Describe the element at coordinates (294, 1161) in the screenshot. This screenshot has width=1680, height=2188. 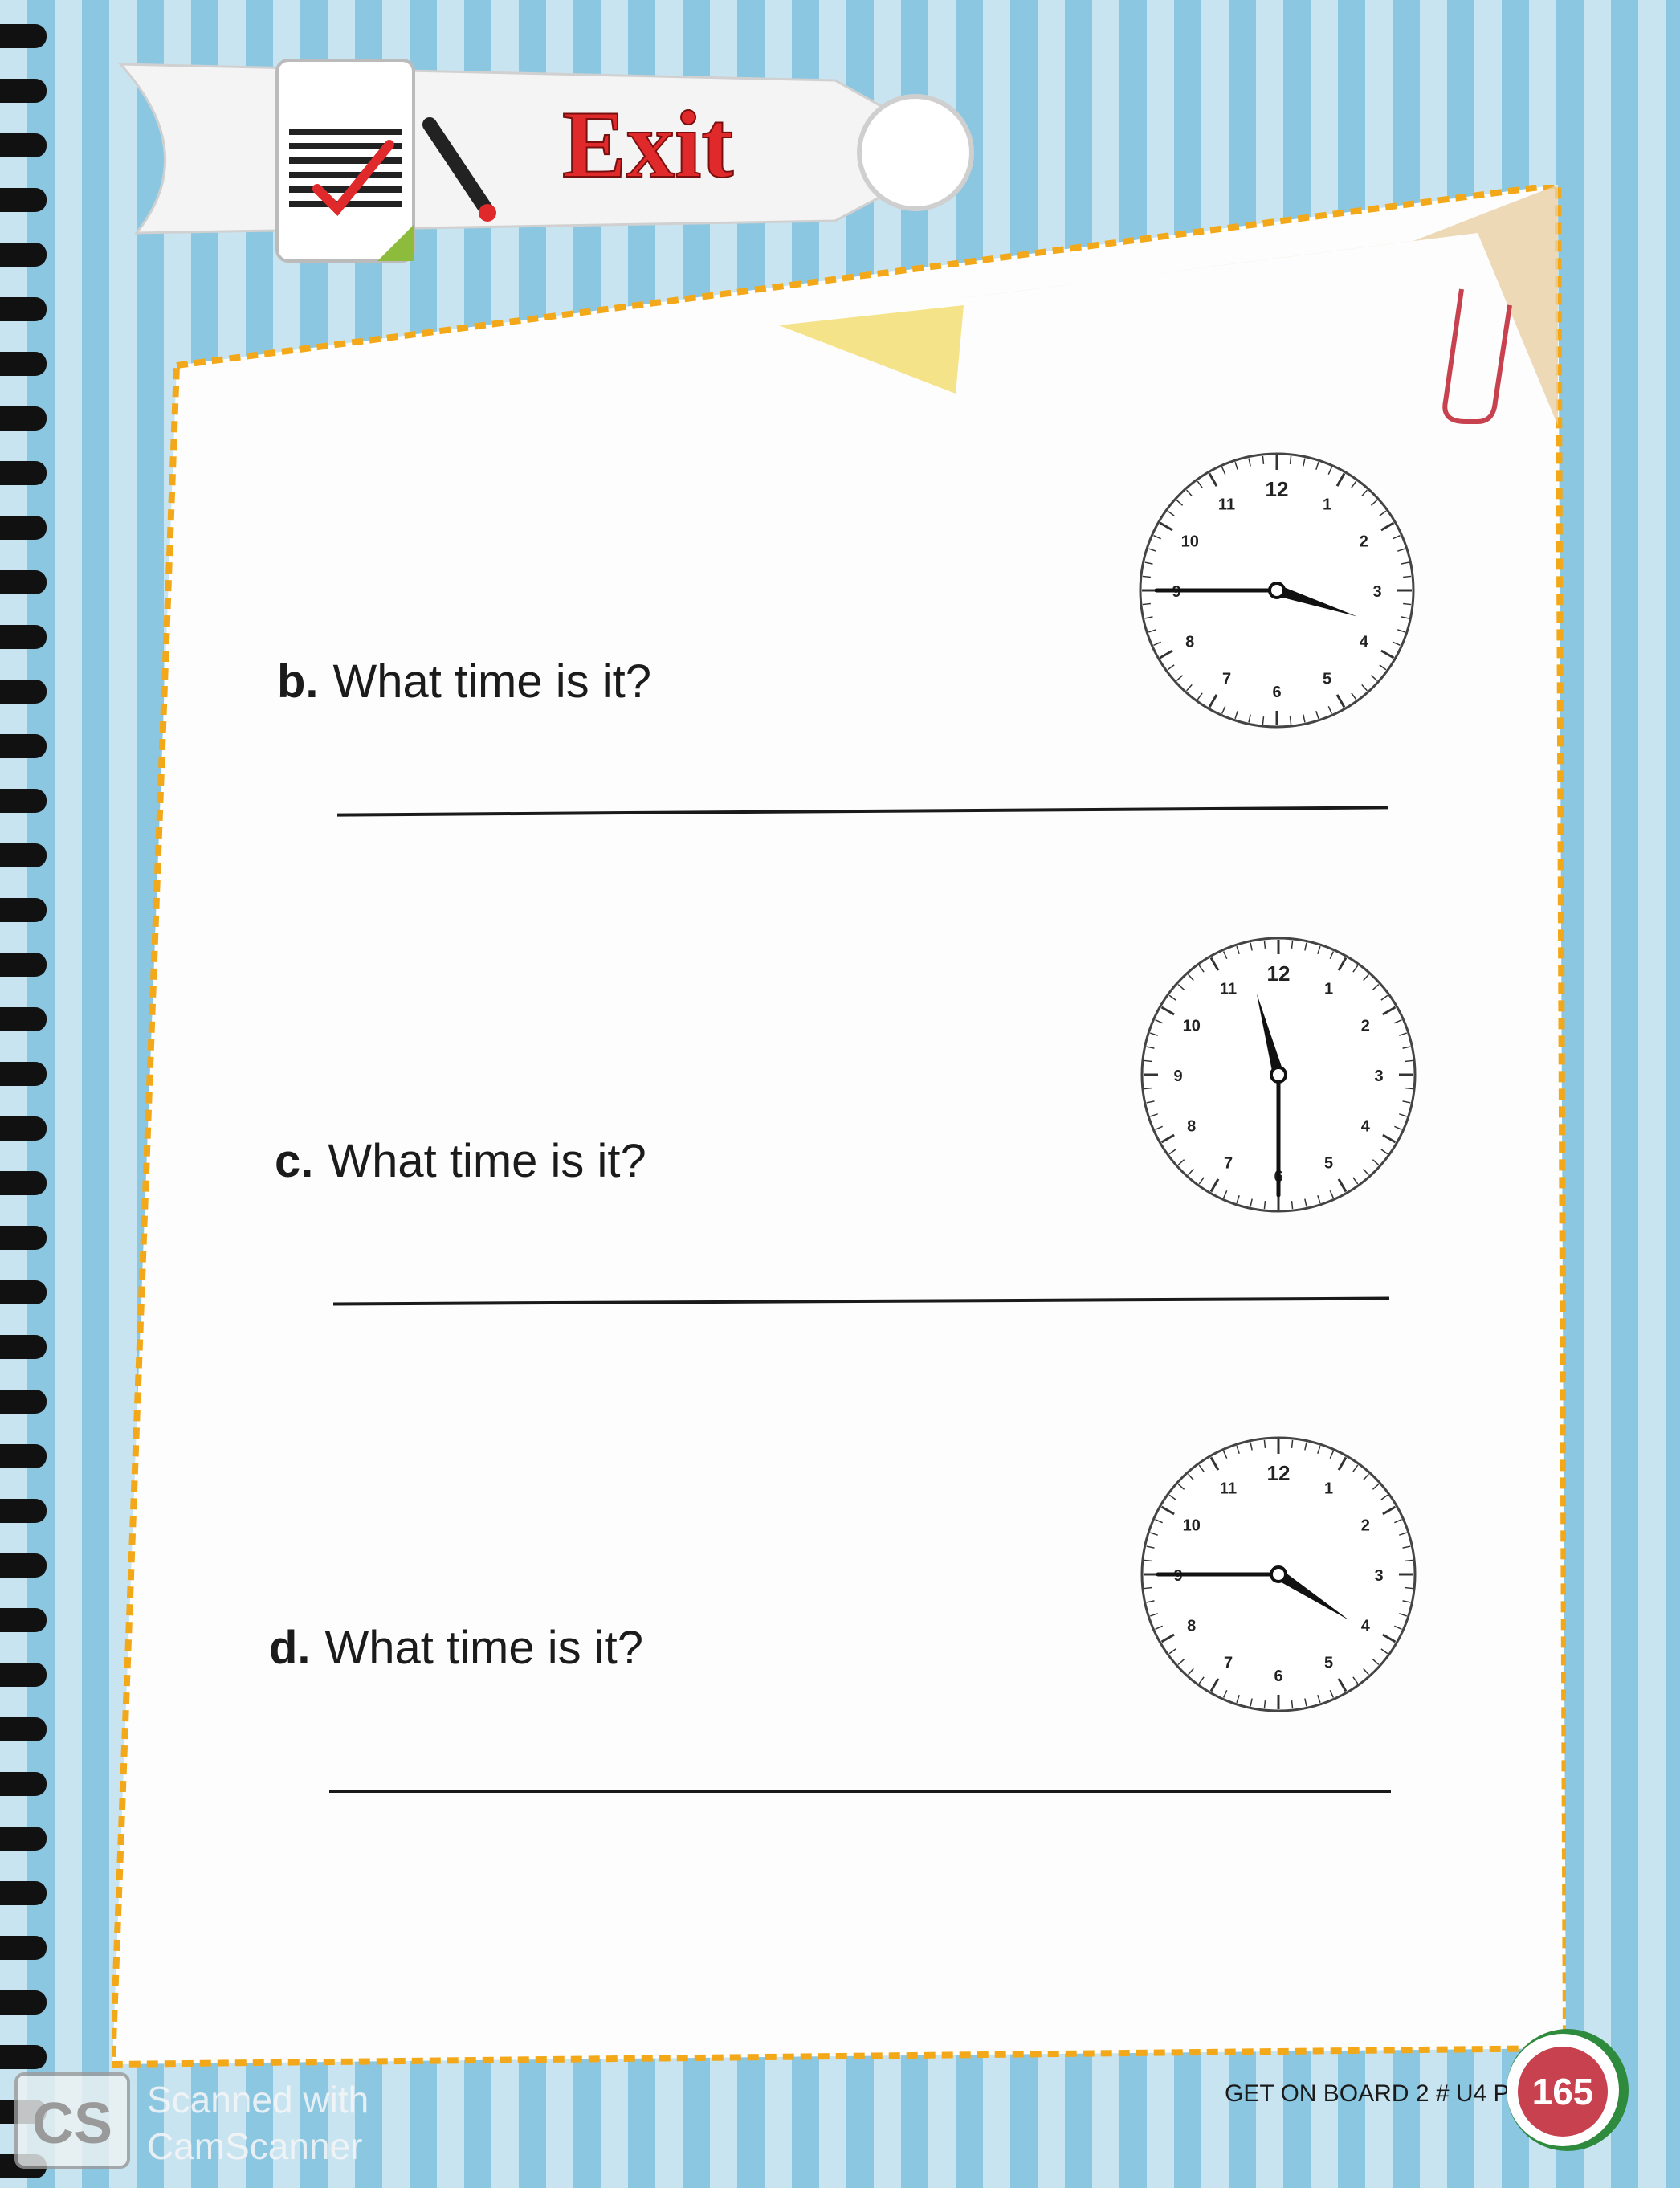
I see `question-letter: c.` at that location.